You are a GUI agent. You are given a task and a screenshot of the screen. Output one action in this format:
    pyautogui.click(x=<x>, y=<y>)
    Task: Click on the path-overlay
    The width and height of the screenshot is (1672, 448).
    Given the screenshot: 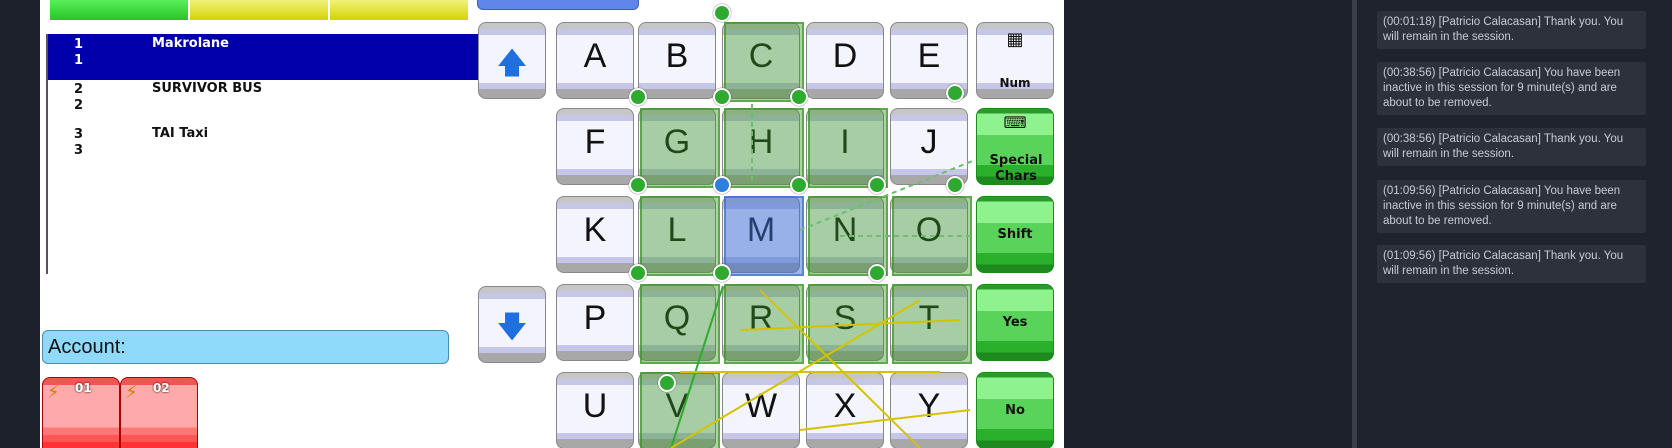 What is the action you would take?
    pyautogui.click(x=823, y=276)
    